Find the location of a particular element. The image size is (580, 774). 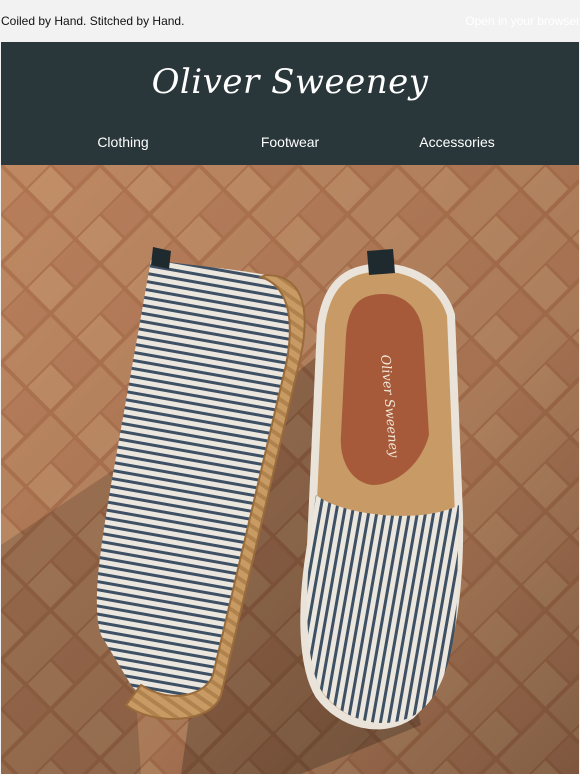

nav-footwear: Footwear is located at coordinates (290, 142).